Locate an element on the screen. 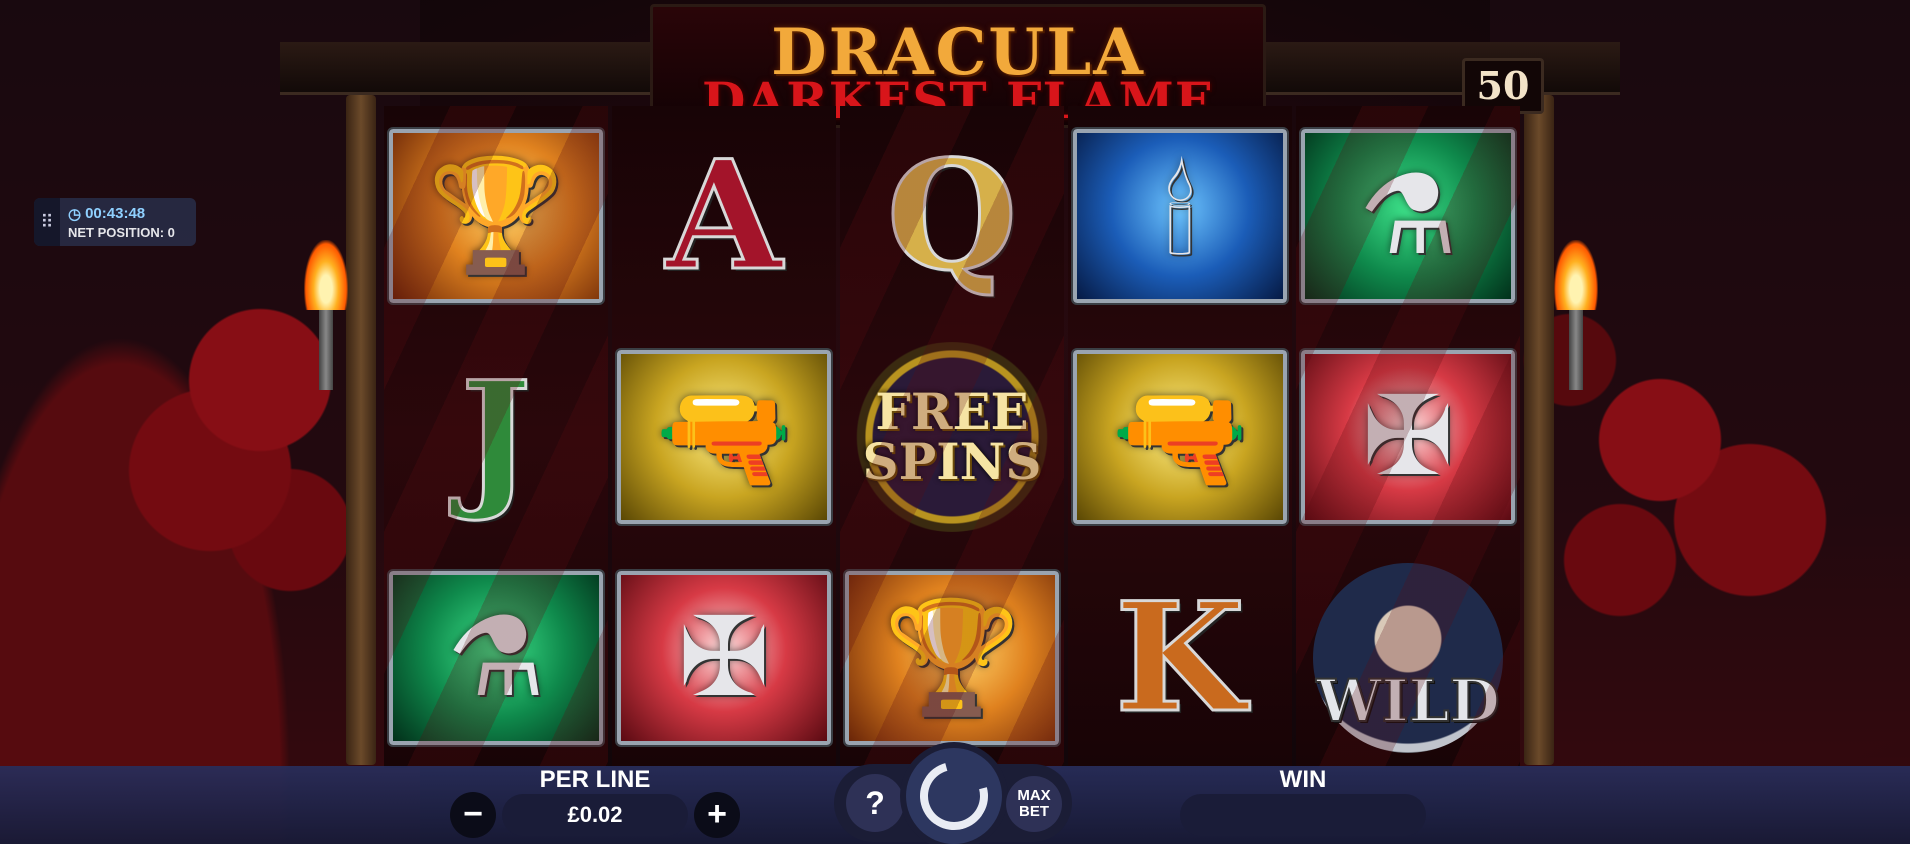 This screenshot has height=844, width=1910. wild-label: WILD is located at coordinates (1407, 701).